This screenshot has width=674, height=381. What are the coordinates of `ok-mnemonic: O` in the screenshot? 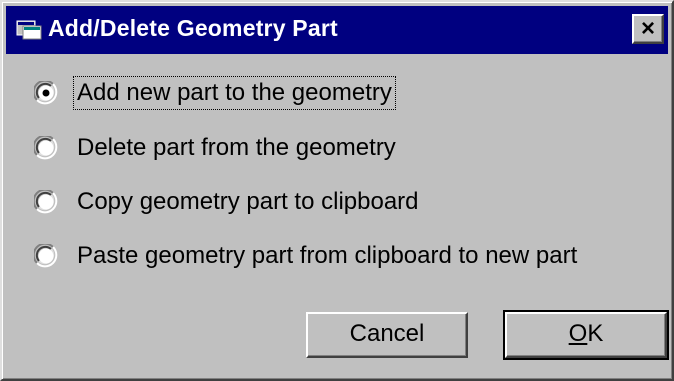 It's located at (578, 333).